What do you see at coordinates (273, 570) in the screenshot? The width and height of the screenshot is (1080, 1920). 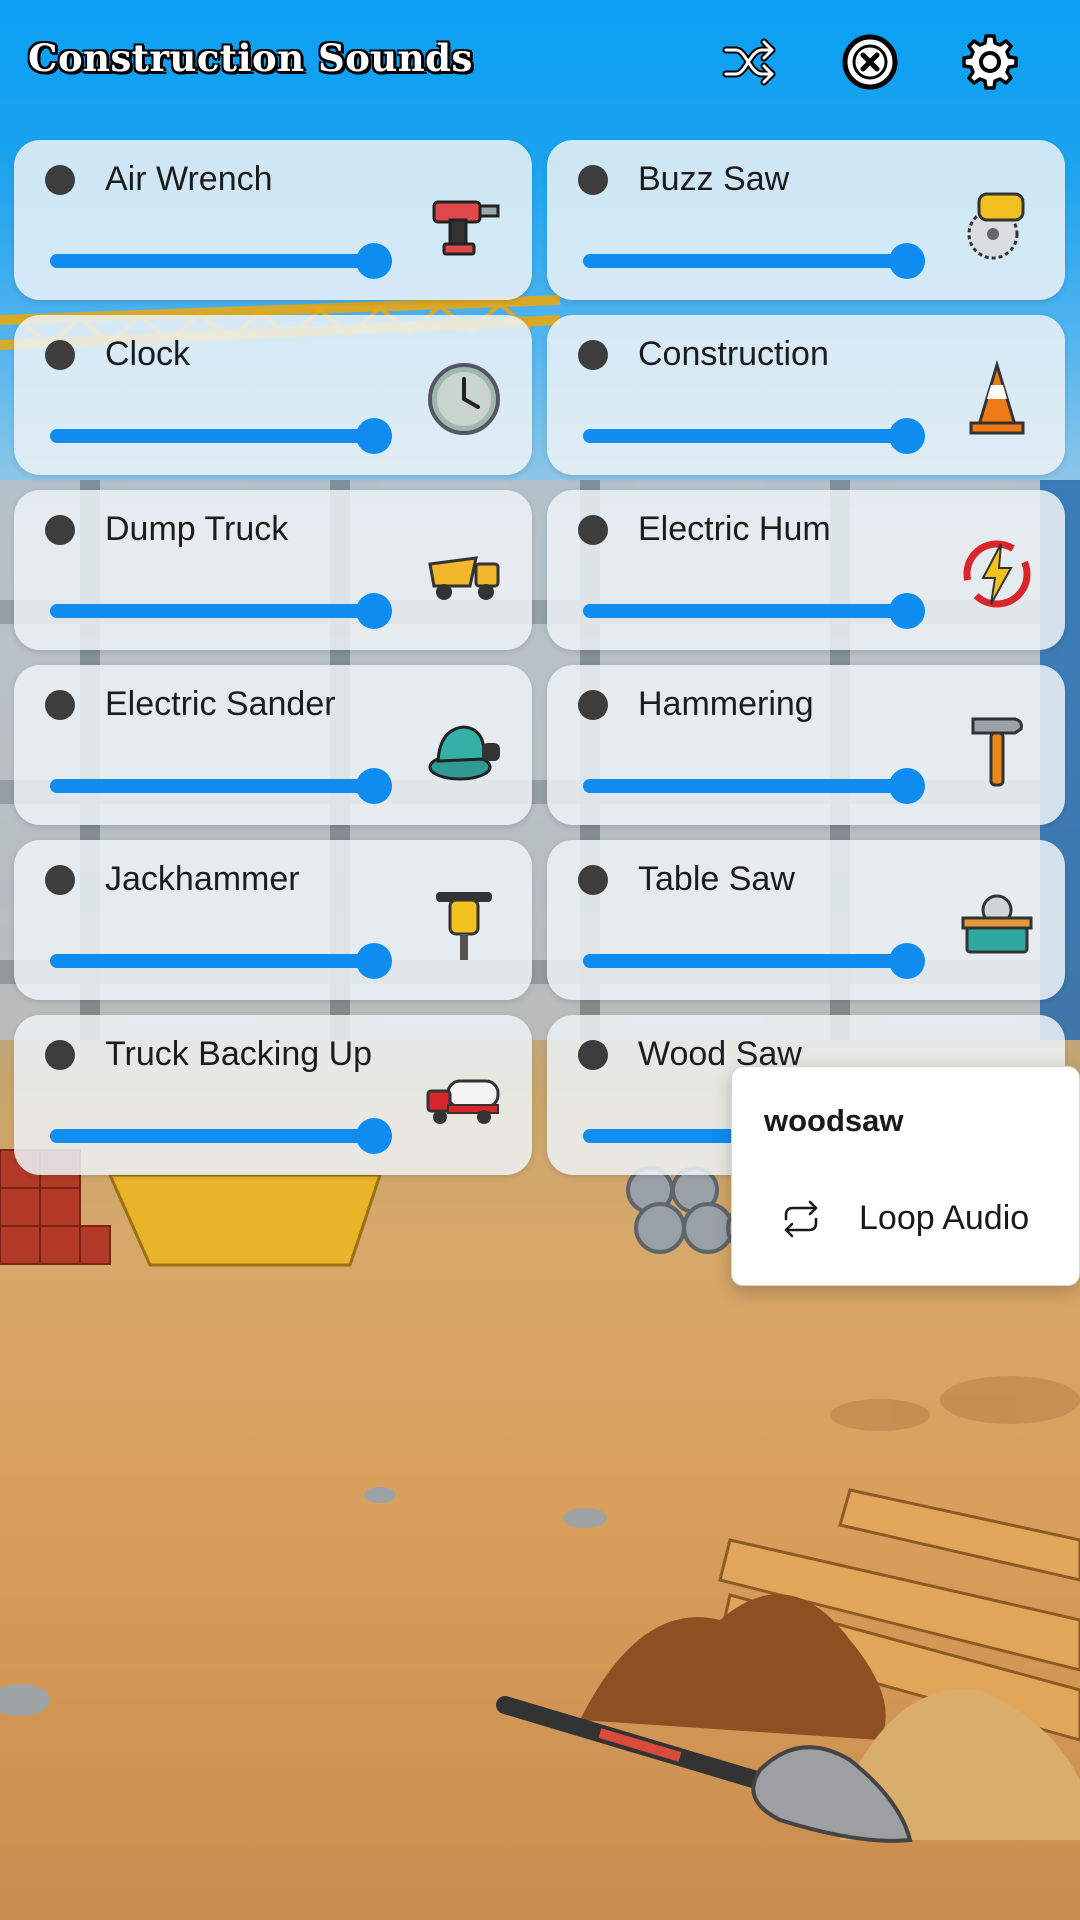 I see `sound-card-dump-truck: Dump Truck` at bounding box center [273, 570].